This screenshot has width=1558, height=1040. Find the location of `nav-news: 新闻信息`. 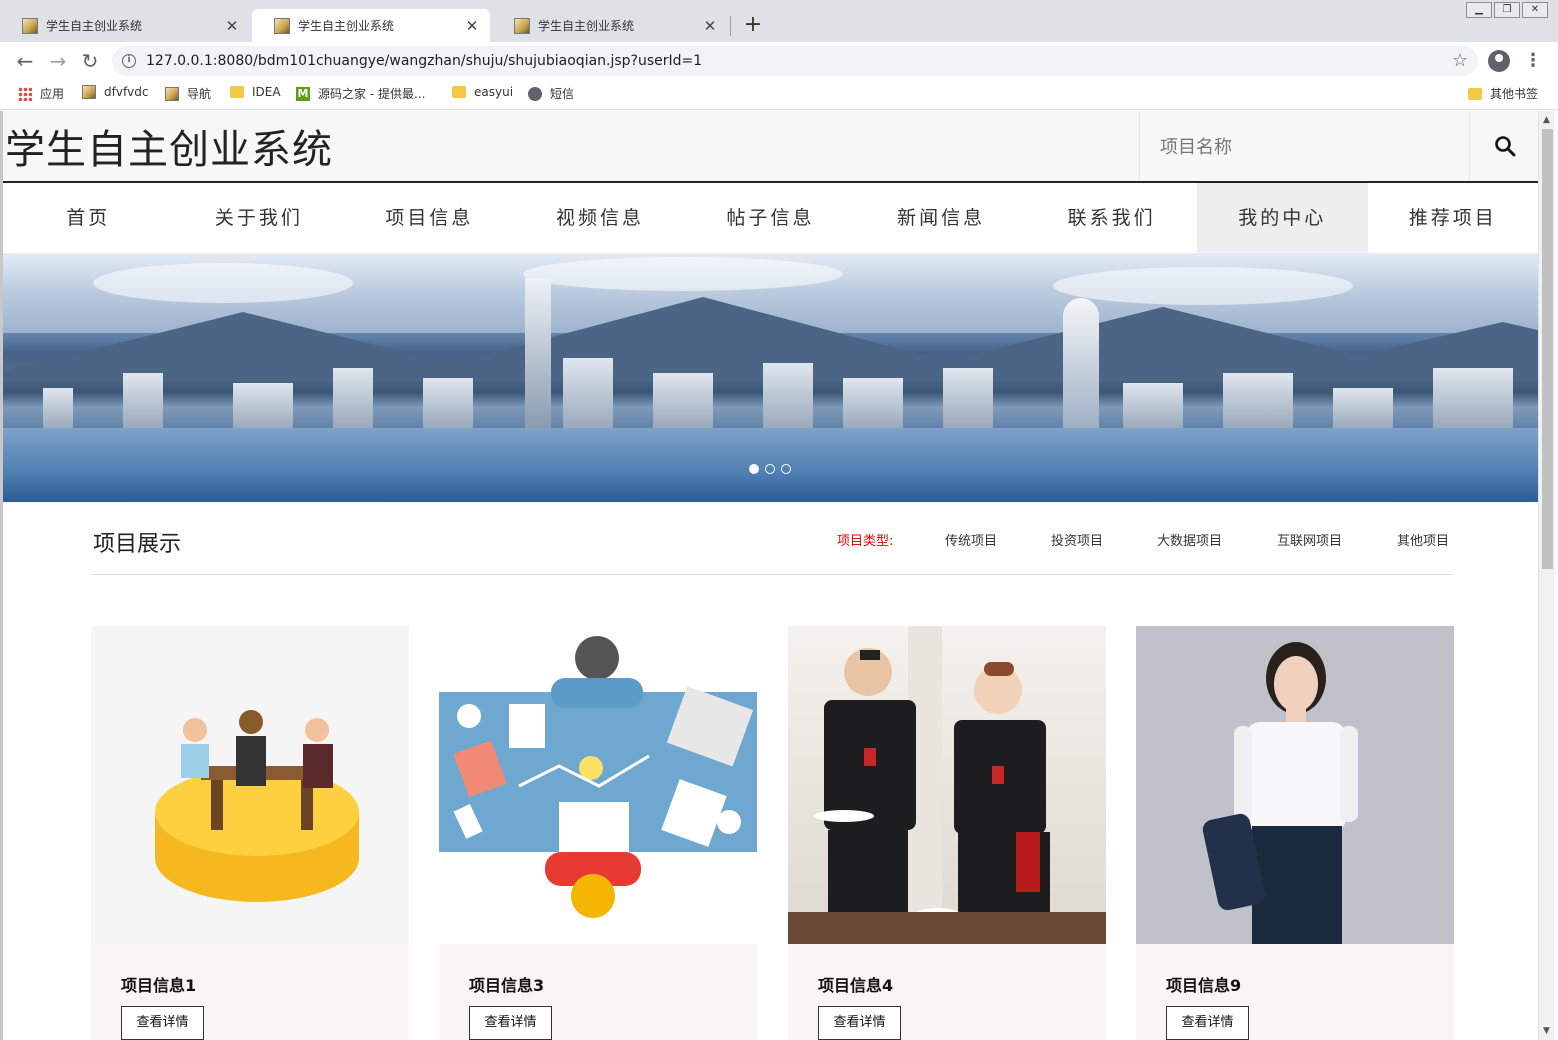

nav-news: 新闻信息 is located at coordinates (941, 218).